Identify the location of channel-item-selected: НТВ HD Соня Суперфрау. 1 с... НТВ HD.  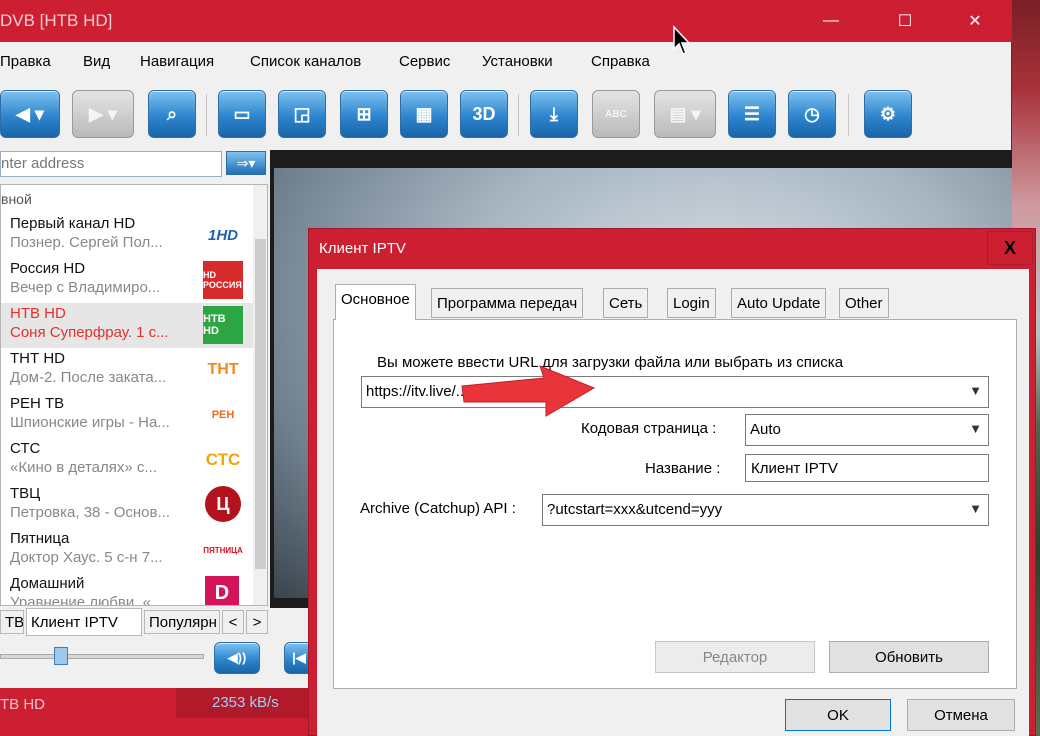
(127, 325).